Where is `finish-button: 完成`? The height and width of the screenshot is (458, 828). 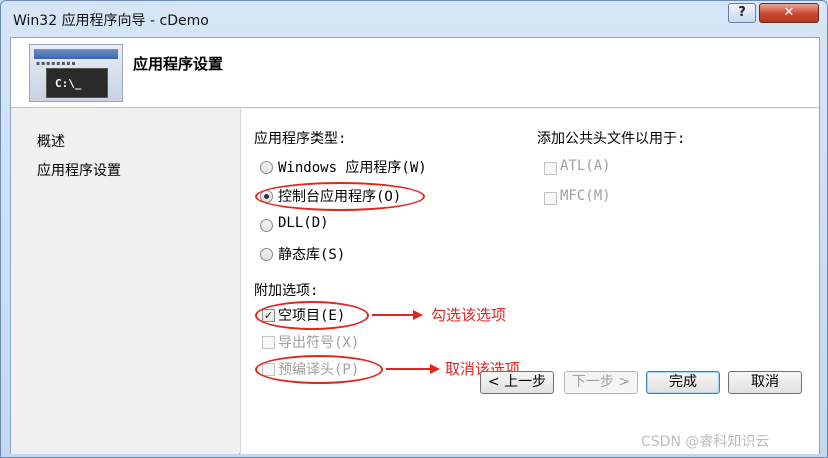 finish-button: 完成 is located at coordinates (683, 382).